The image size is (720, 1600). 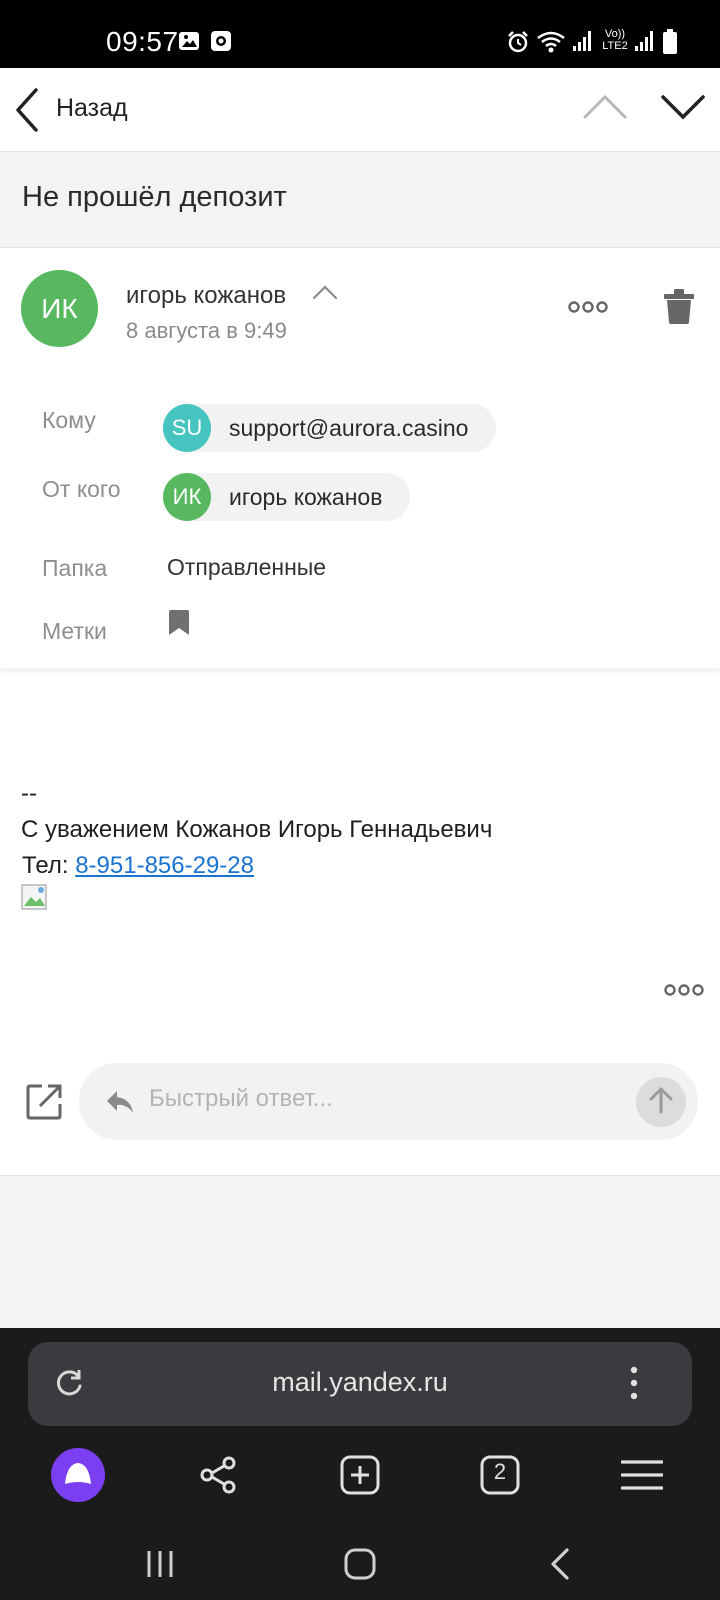 I want to click on kebab-icon, so click(x=634, y=1385).